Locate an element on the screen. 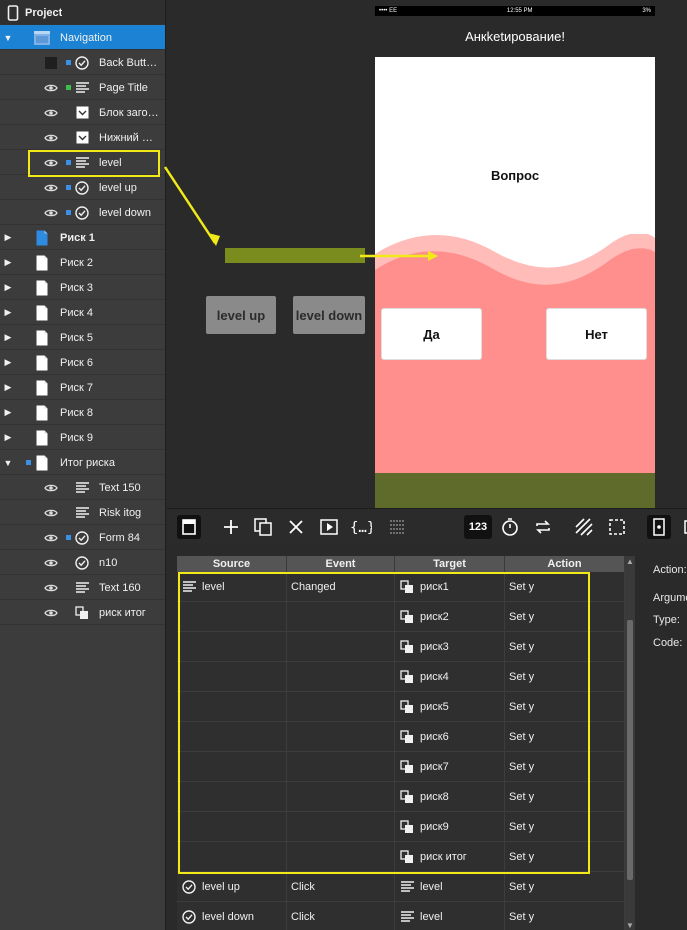  duplicate-button is located at coordinates (263, 527).